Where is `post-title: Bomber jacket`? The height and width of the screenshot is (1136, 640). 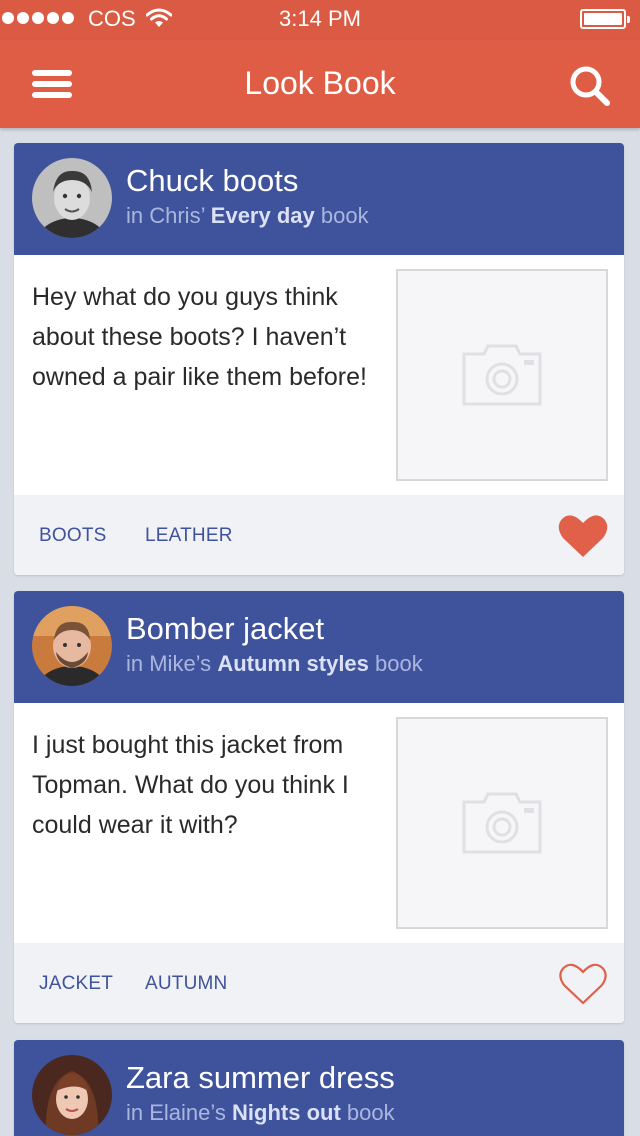
post-title: Bomber jacket is located at coordinates (225, 628).